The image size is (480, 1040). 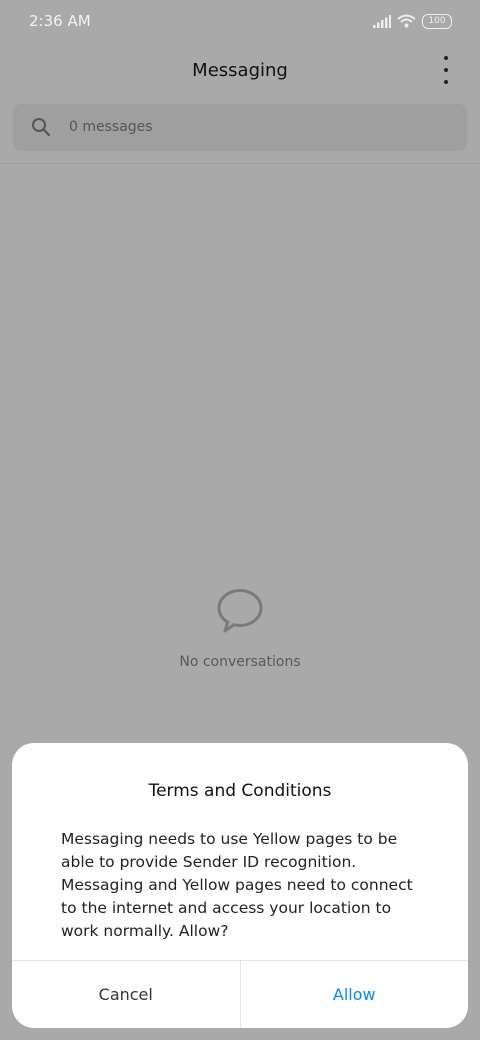 I want to click on app-bar: Messaging, so click(x=240, y=72).